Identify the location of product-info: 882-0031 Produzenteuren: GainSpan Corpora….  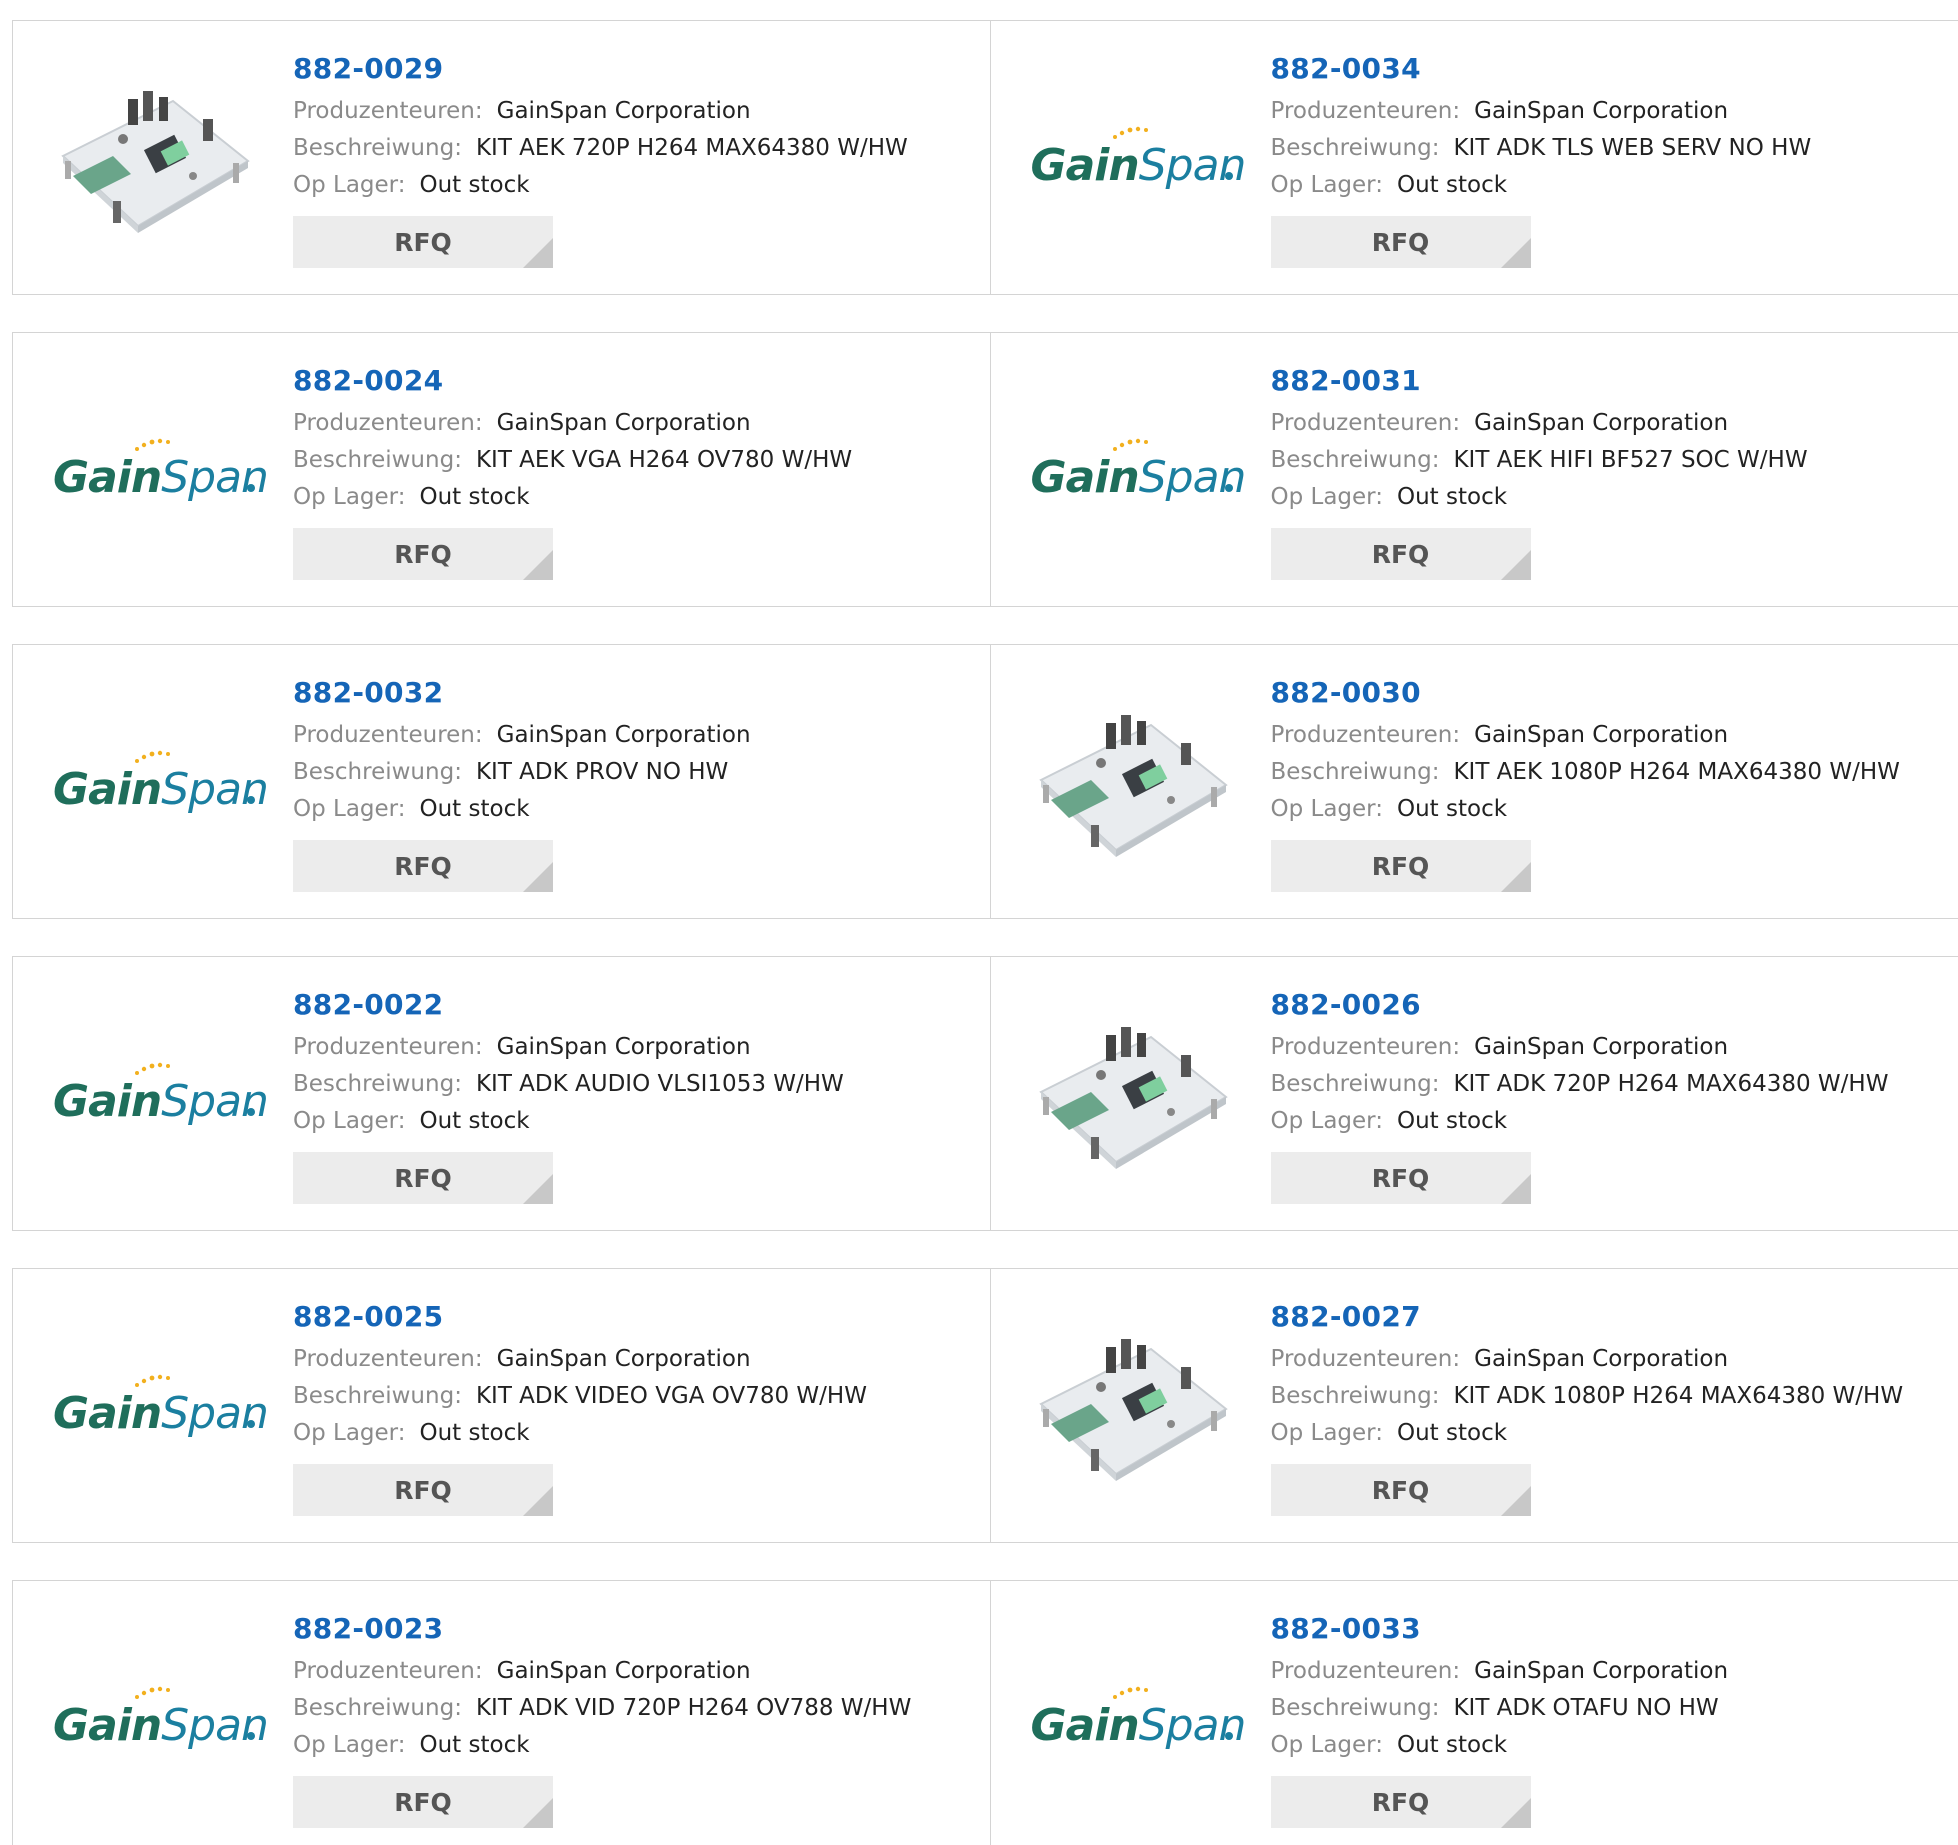
(1539, 470).